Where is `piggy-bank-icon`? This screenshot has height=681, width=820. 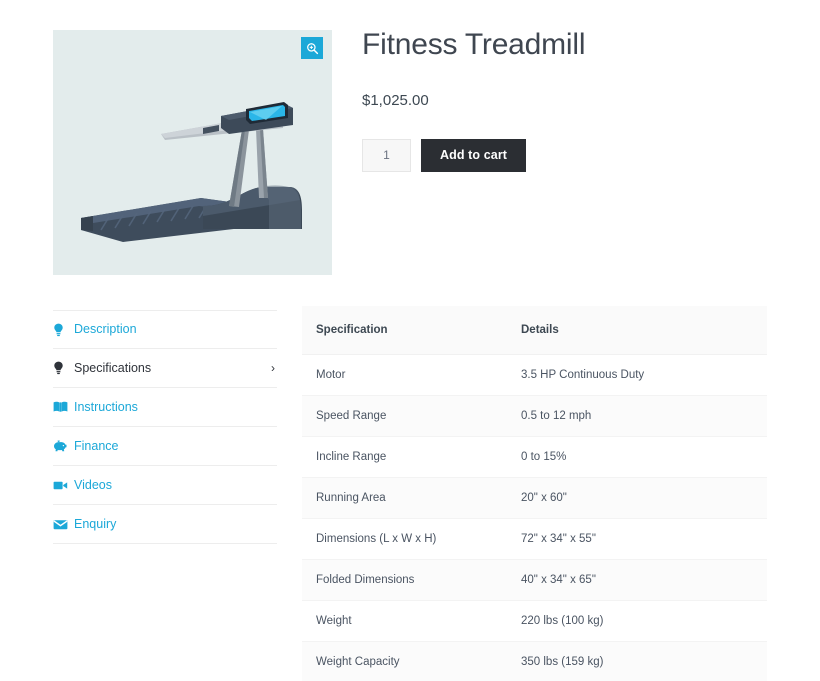
piggy-bank-icon is located at coordinates (61, 446).